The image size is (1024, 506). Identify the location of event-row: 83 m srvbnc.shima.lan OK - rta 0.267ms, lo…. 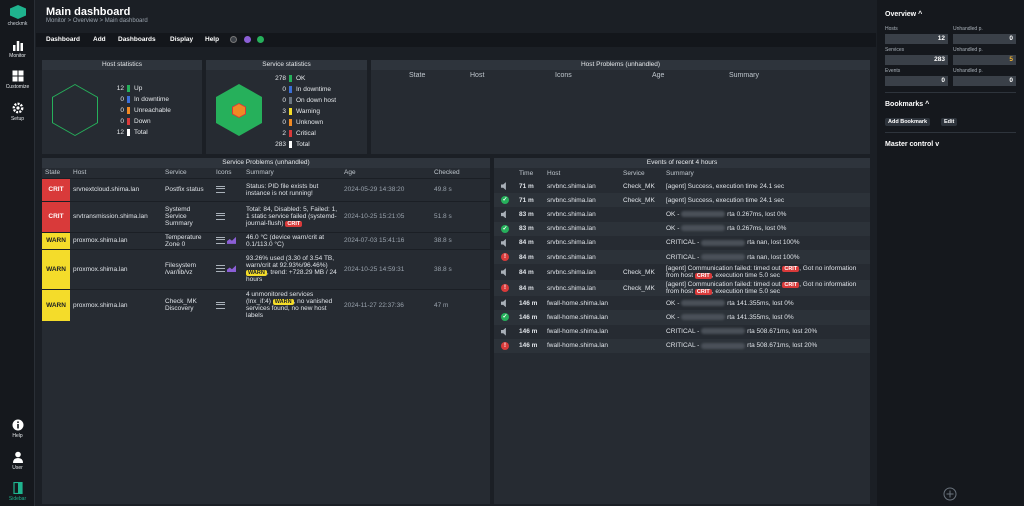
(682, 214).